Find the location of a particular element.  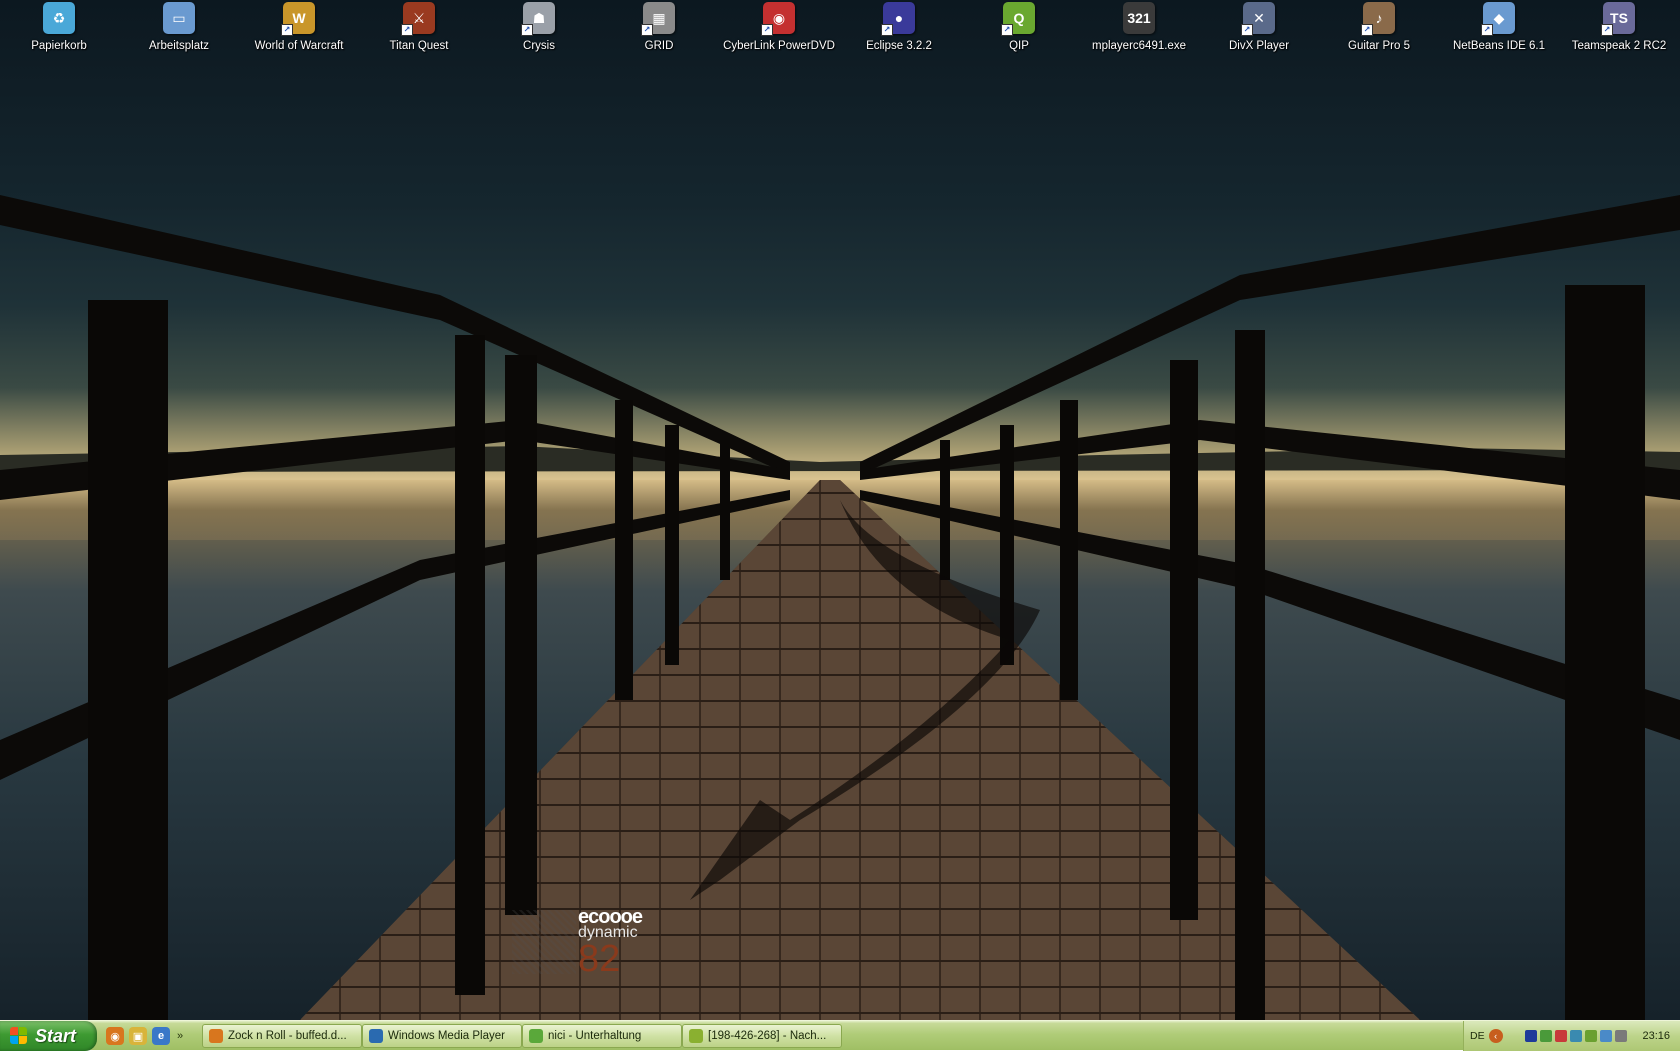

start-button: Start is located at coordinates (48, 1036).